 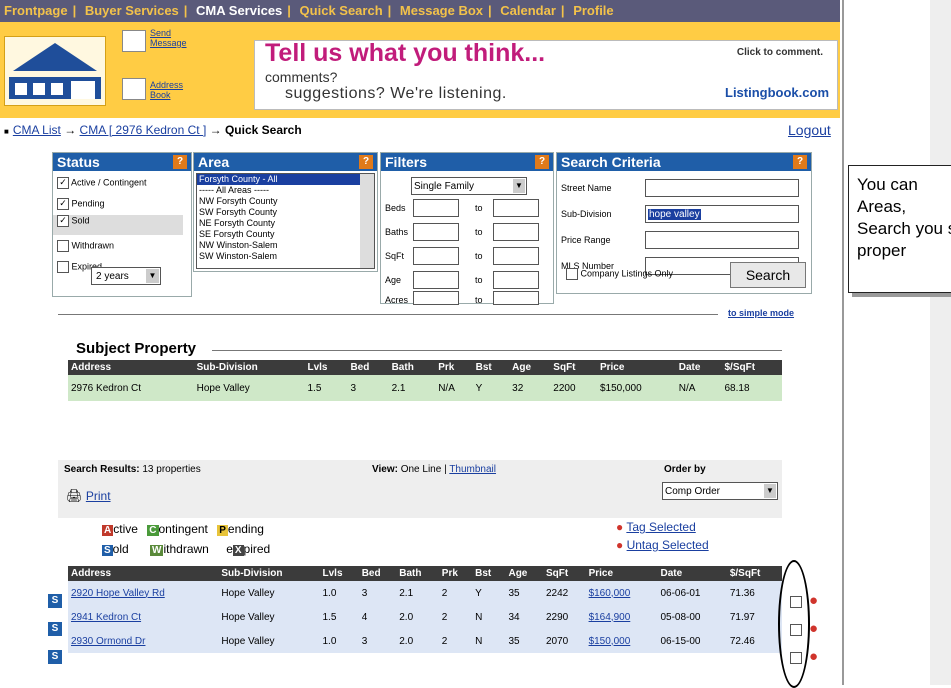 What do you see at coordinates (367, 221) in the screenshot?
I see `area-scrollbar` at bounding box center [367, 221].